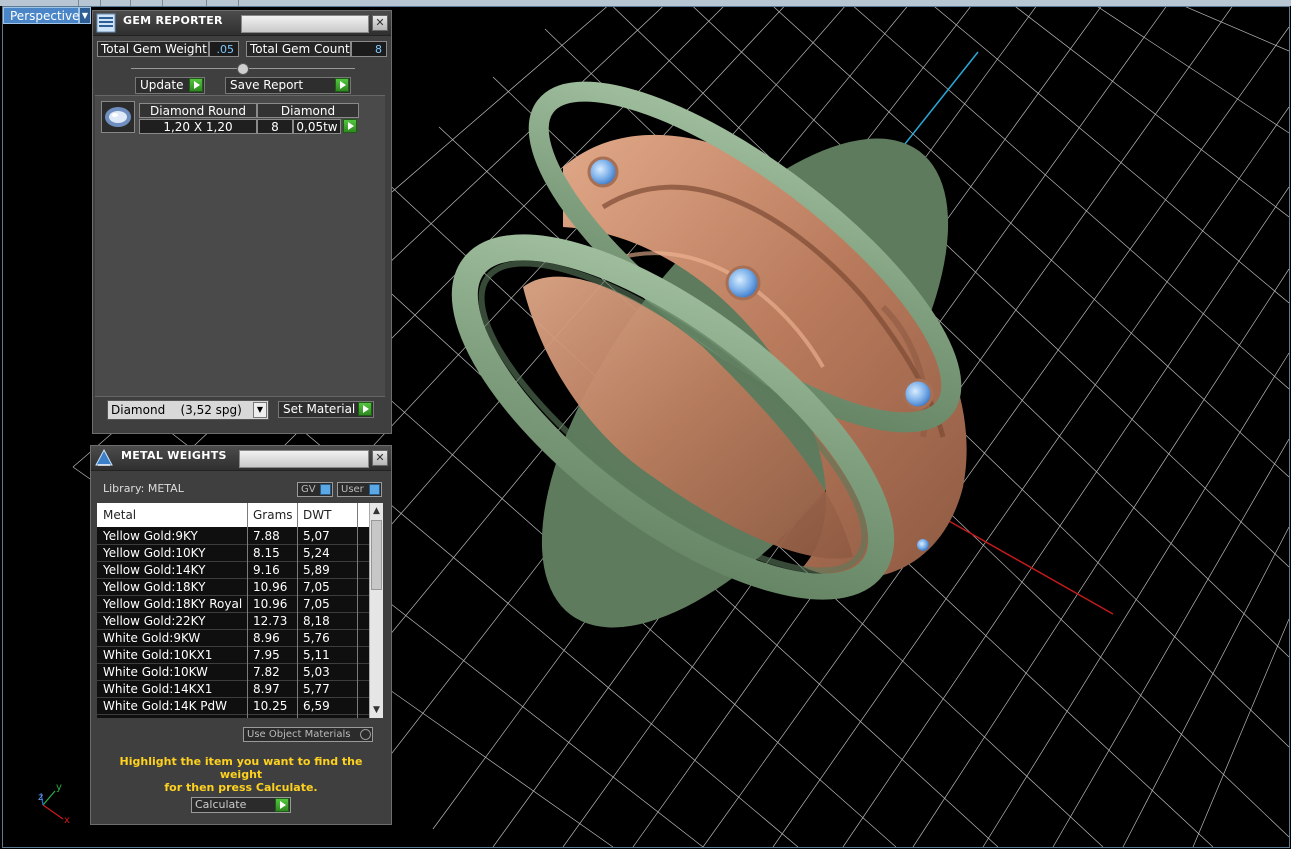 The width and height of the screenshot is (1291, 849). Describe the element at coordinates (317, 515) in the screenshot. I see `column-header-dwt: DWT` at that location.